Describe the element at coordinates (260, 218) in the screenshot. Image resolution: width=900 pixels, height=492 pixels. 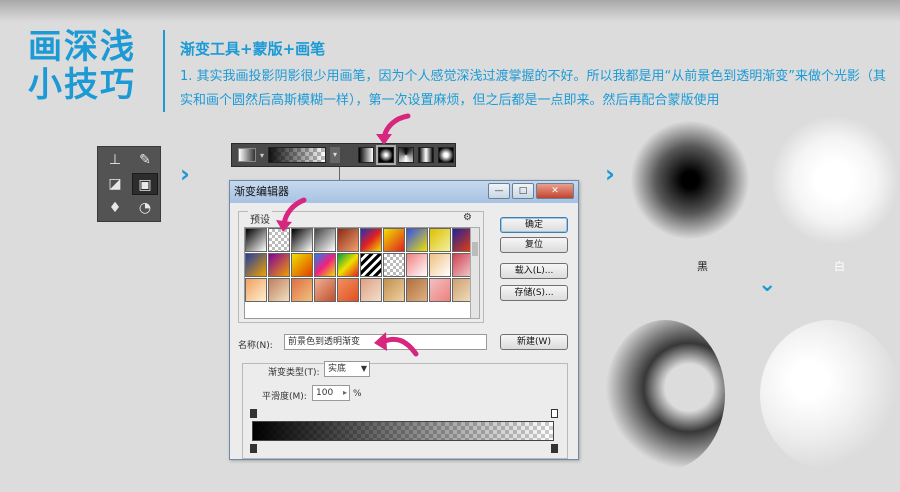
I see `presets-label: 预设` at that location.